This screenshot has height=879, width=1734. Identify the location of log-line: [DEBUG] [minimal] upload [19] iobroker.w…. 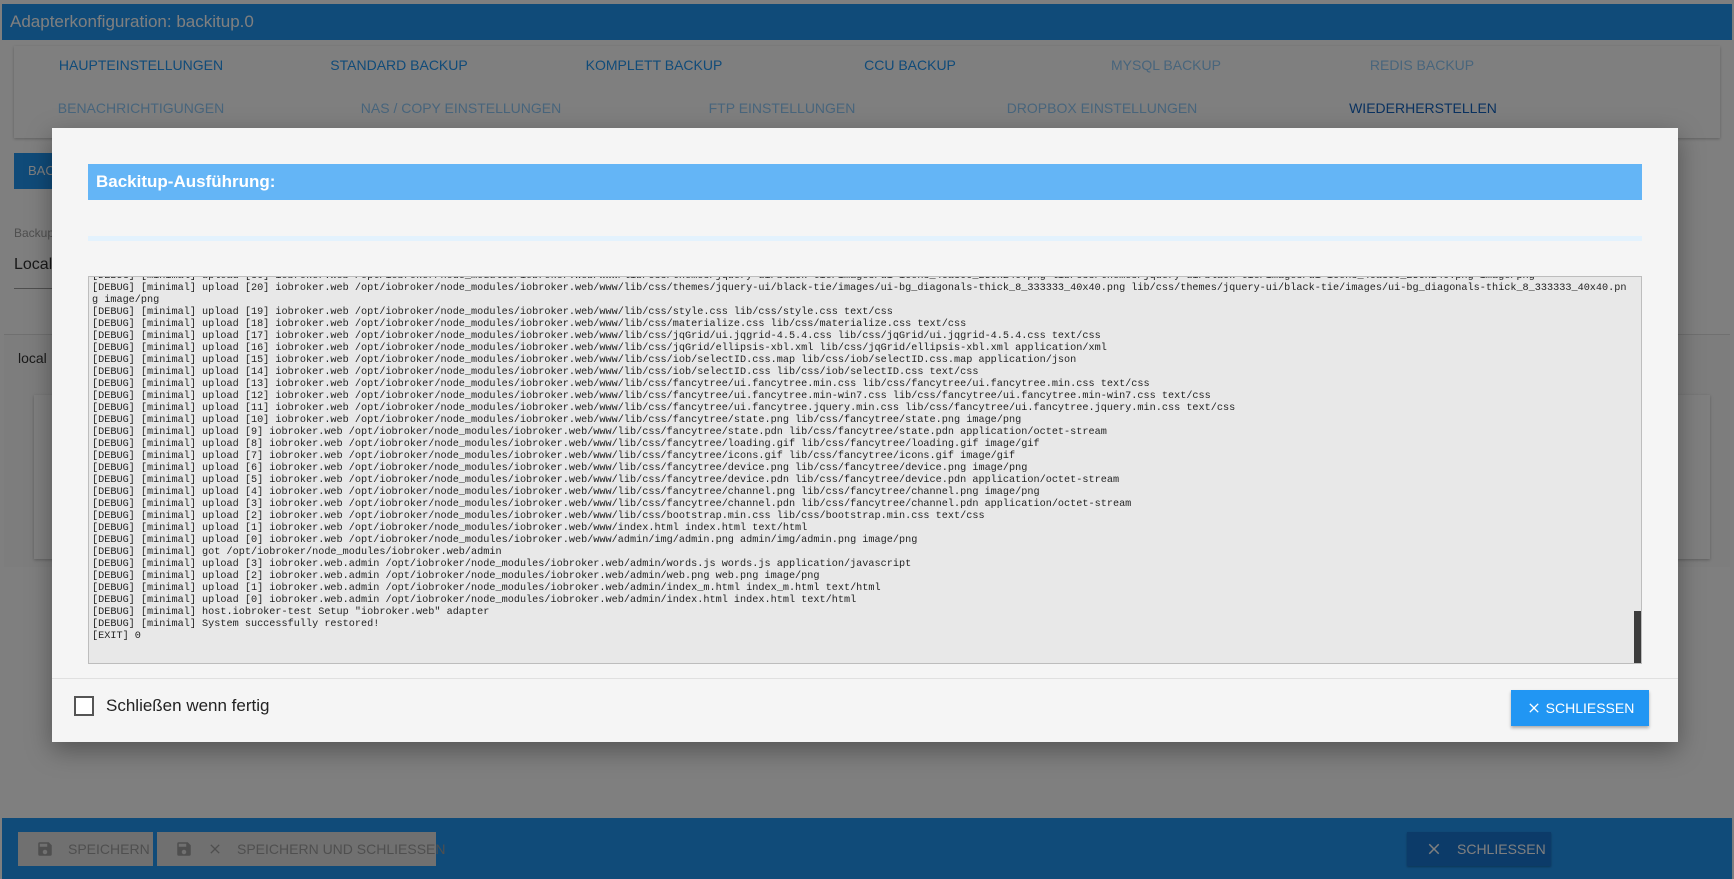
(492, 312).